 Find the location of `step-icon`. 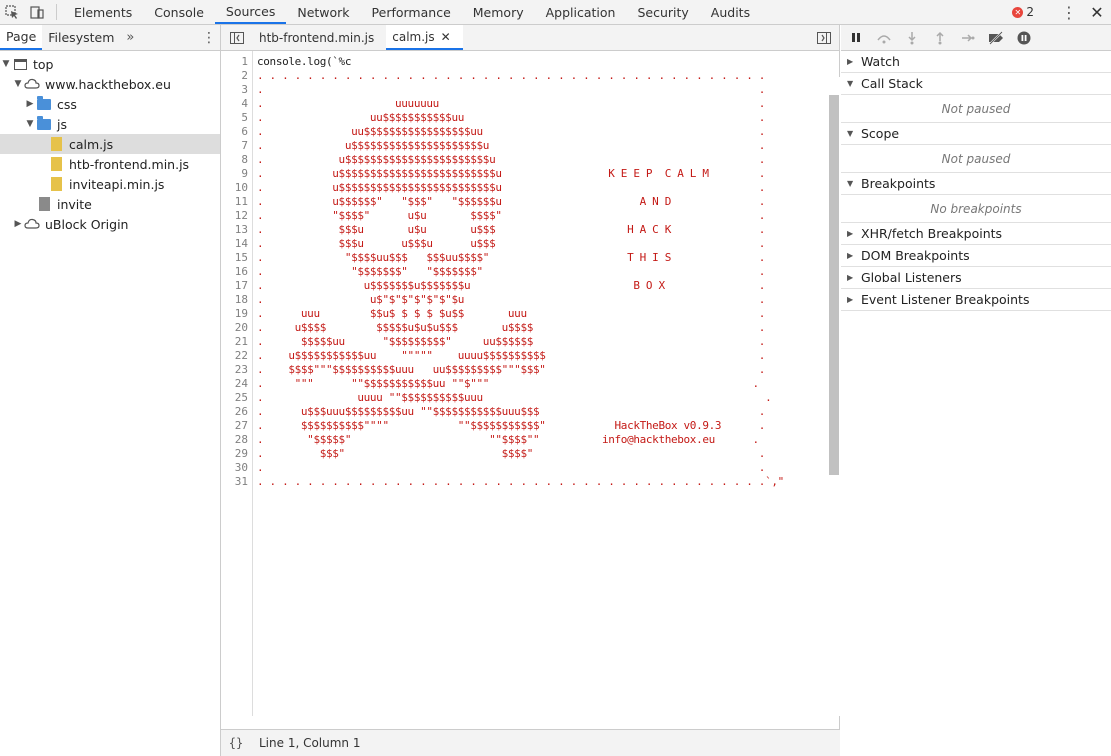

step-icon is located at coordinates (968, 38).